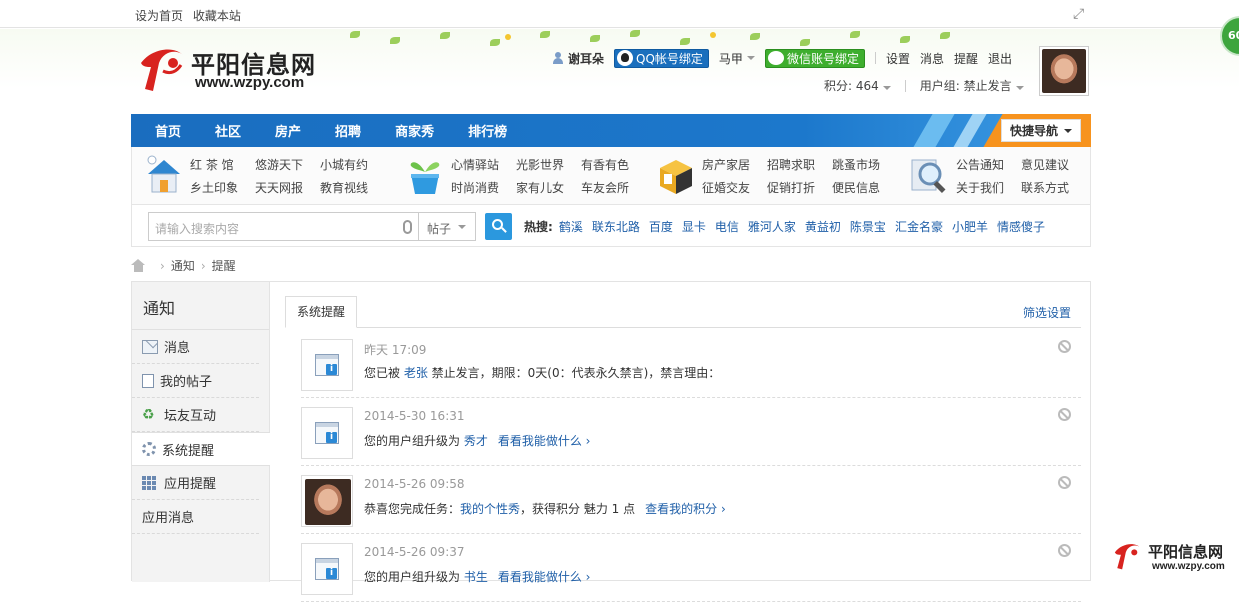  I want to click on hot-search-link: 黄益初, so click(823, 226).